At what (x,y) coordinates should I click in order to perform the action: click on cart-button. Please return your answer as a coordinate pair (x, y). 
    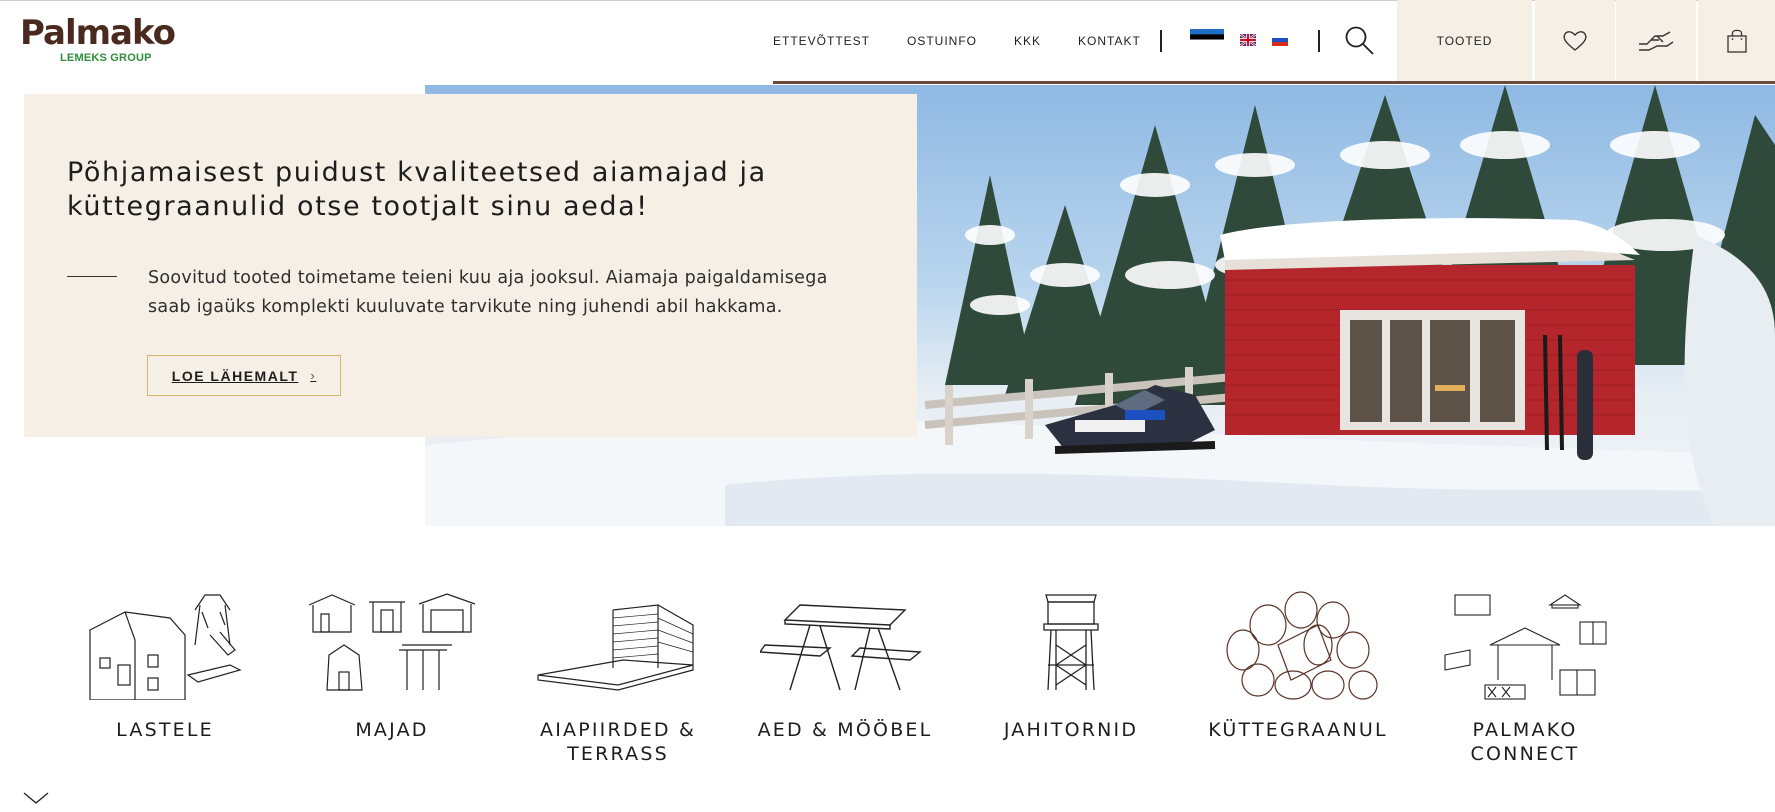
    Looking at the image, I should click on (1736, 40).